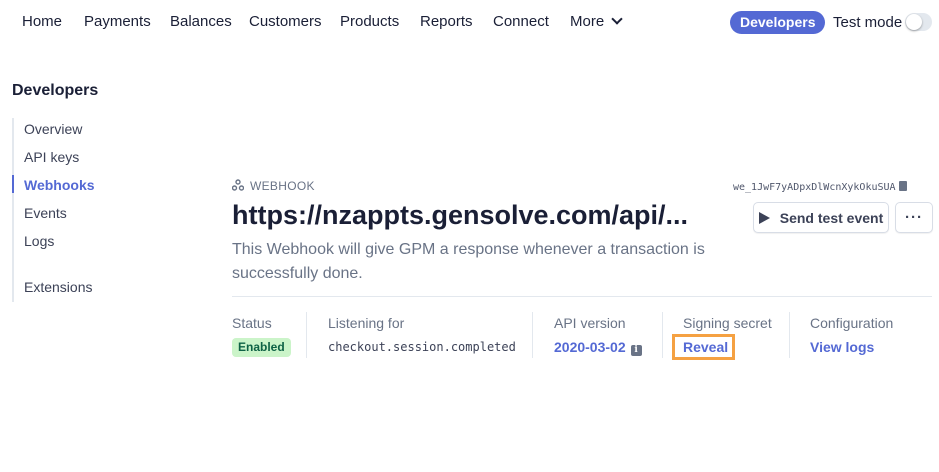 This screenshot has height=472, width=939. I want to click on sidebar-title: Developers, so click(55, 90).